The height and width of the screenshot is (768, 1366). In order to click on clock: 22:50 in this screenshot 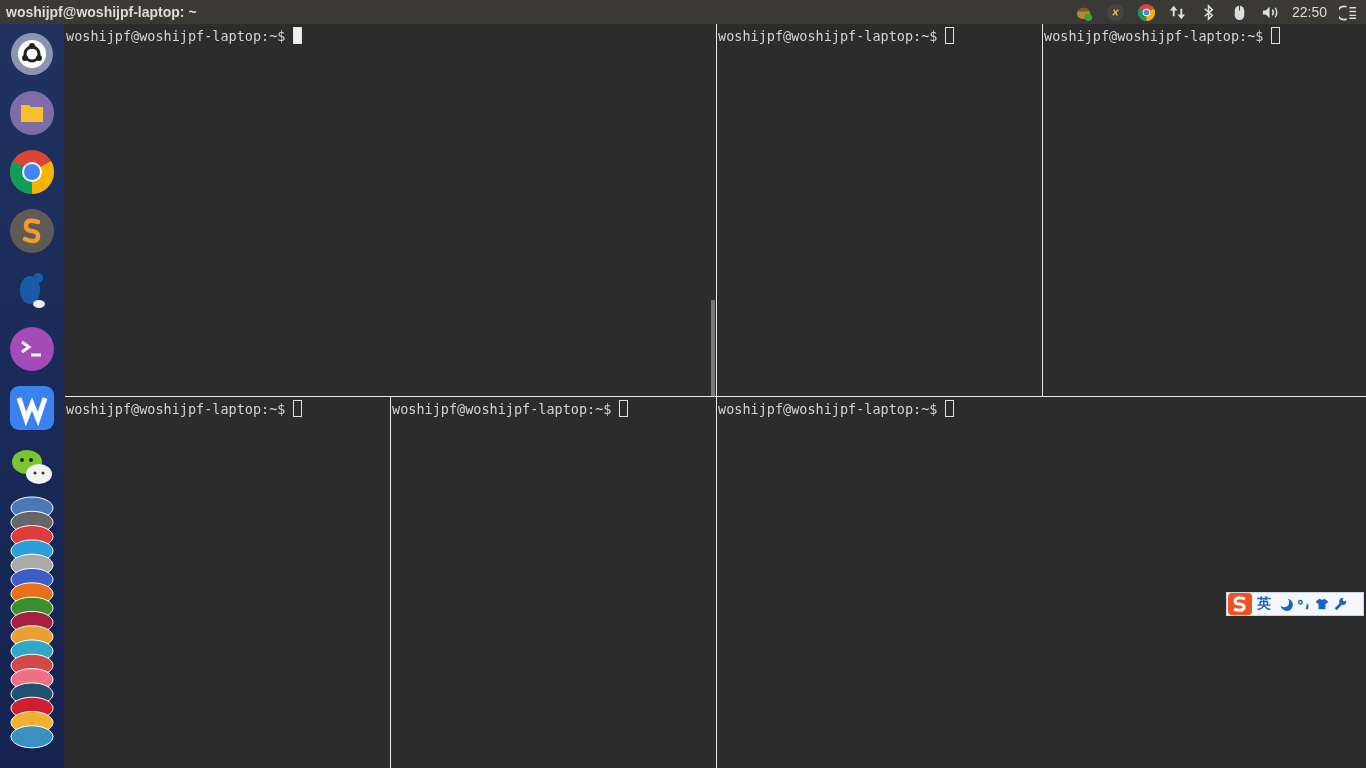, I will do `click(1309, 12)`.